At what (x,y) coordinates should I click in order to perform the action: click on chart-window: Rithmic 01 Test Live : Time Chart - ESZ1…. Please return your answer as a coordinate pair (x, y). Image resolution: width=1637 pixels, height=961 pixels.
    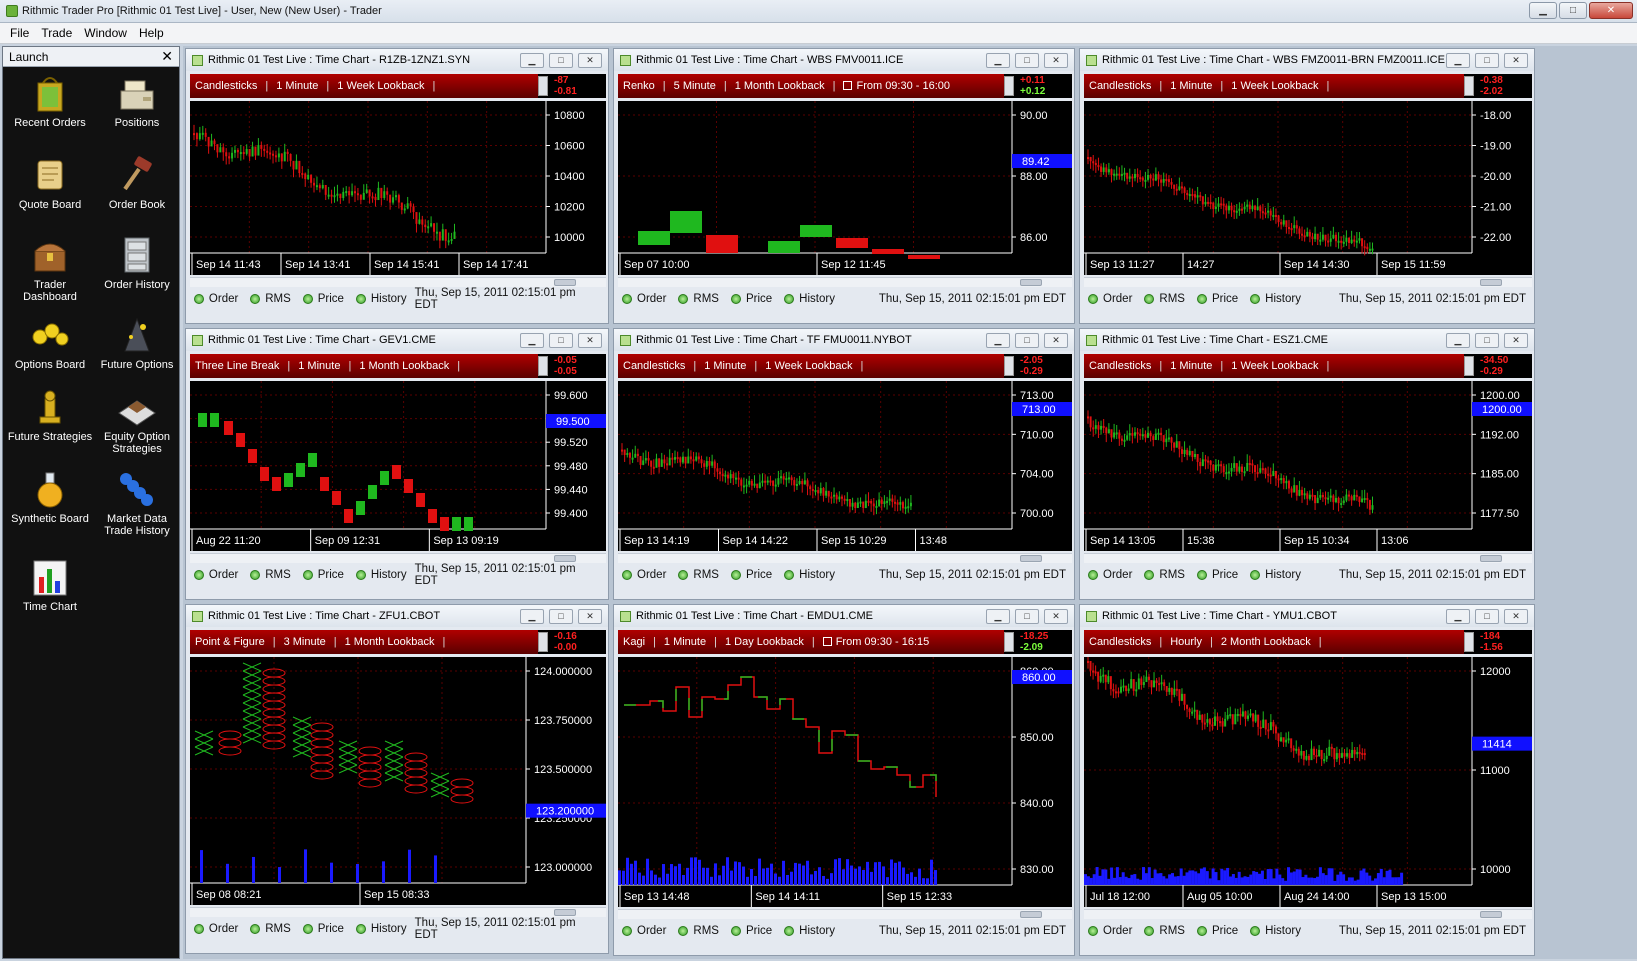
    Looking at the image, I should click on (1307, 464).